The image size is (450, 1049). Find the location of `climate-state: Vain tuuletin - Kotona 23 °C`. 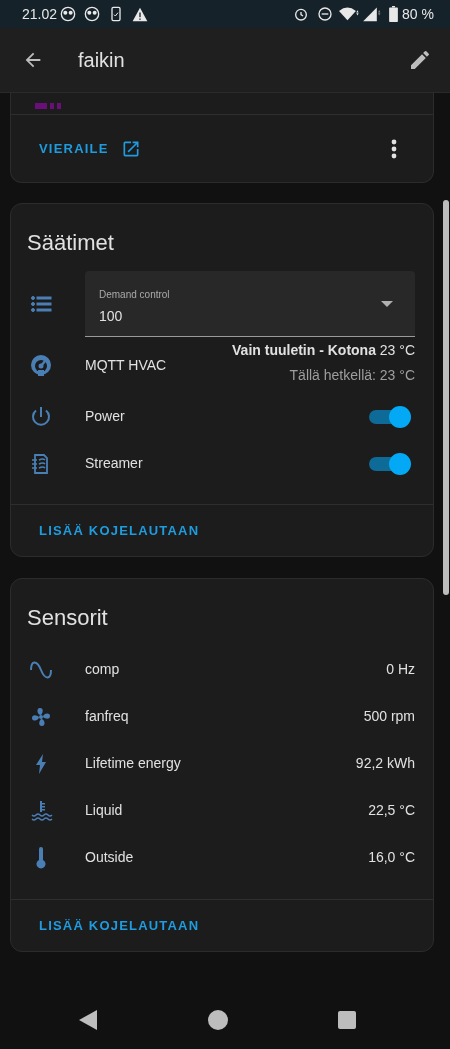

climate-state: Vain tuuletin - Kotona 23 °C is located at coordinates (323, 350).